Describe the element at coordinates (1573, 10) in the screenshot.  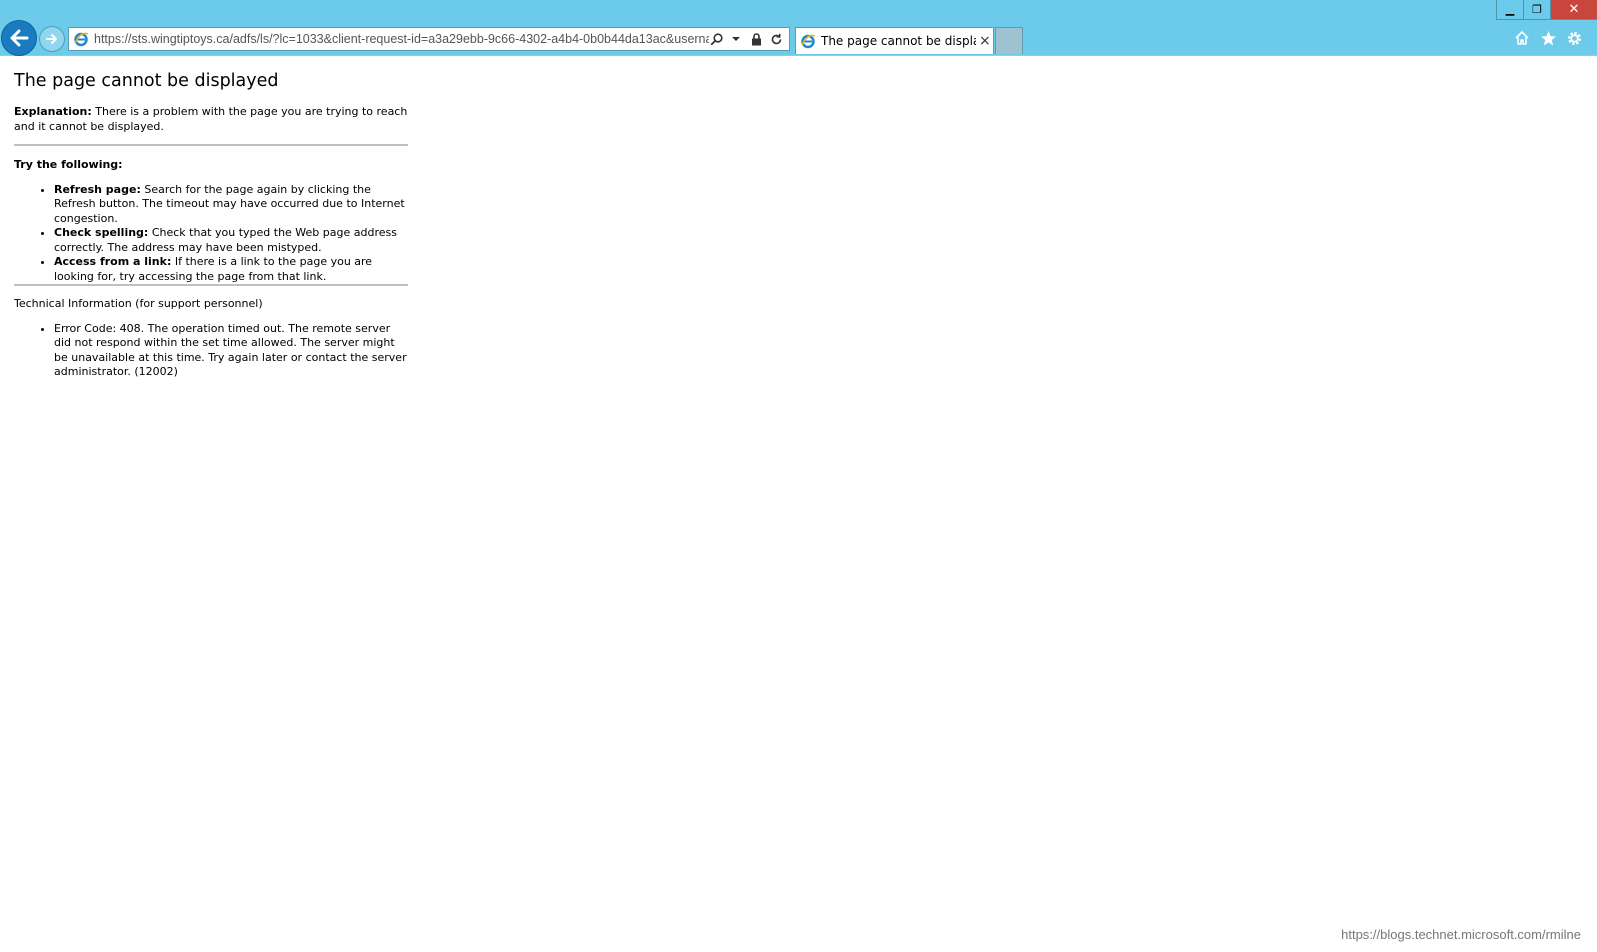
I see `close-window-button: ✕` at that location.